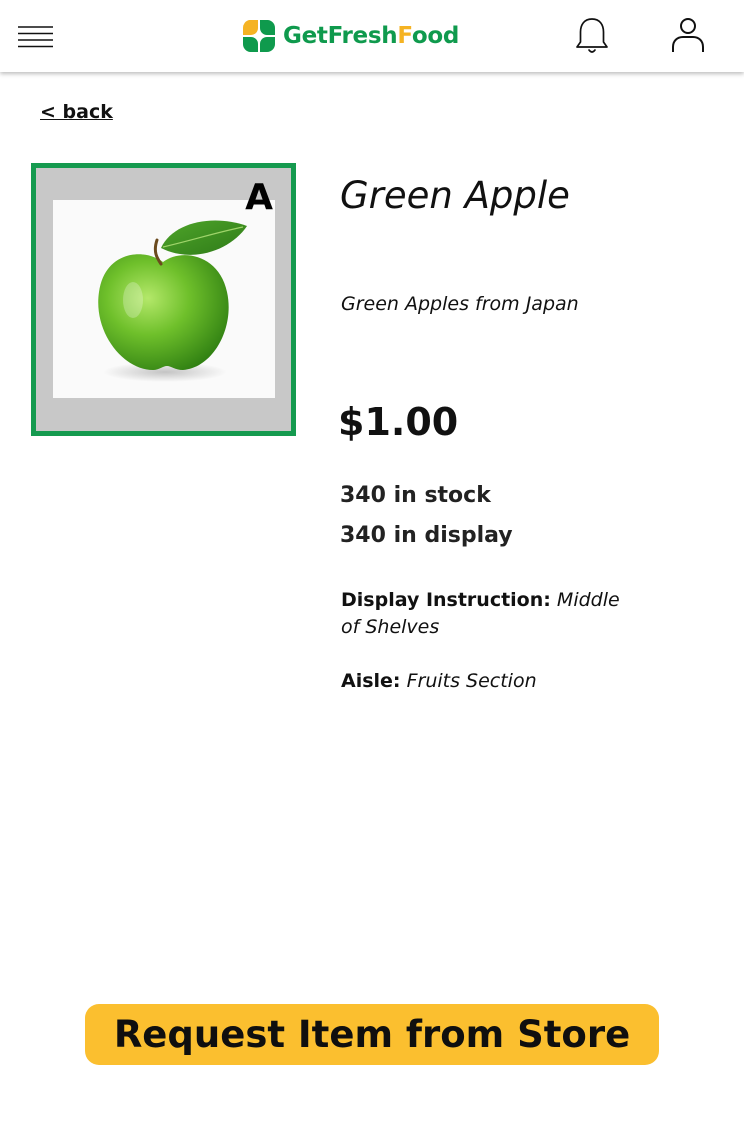 This screenshot has height=1133, width=744. Describe the element at coordinates (372, 1034) in the screenshot. I see `request-item-button: Request Item from Store` at that location.